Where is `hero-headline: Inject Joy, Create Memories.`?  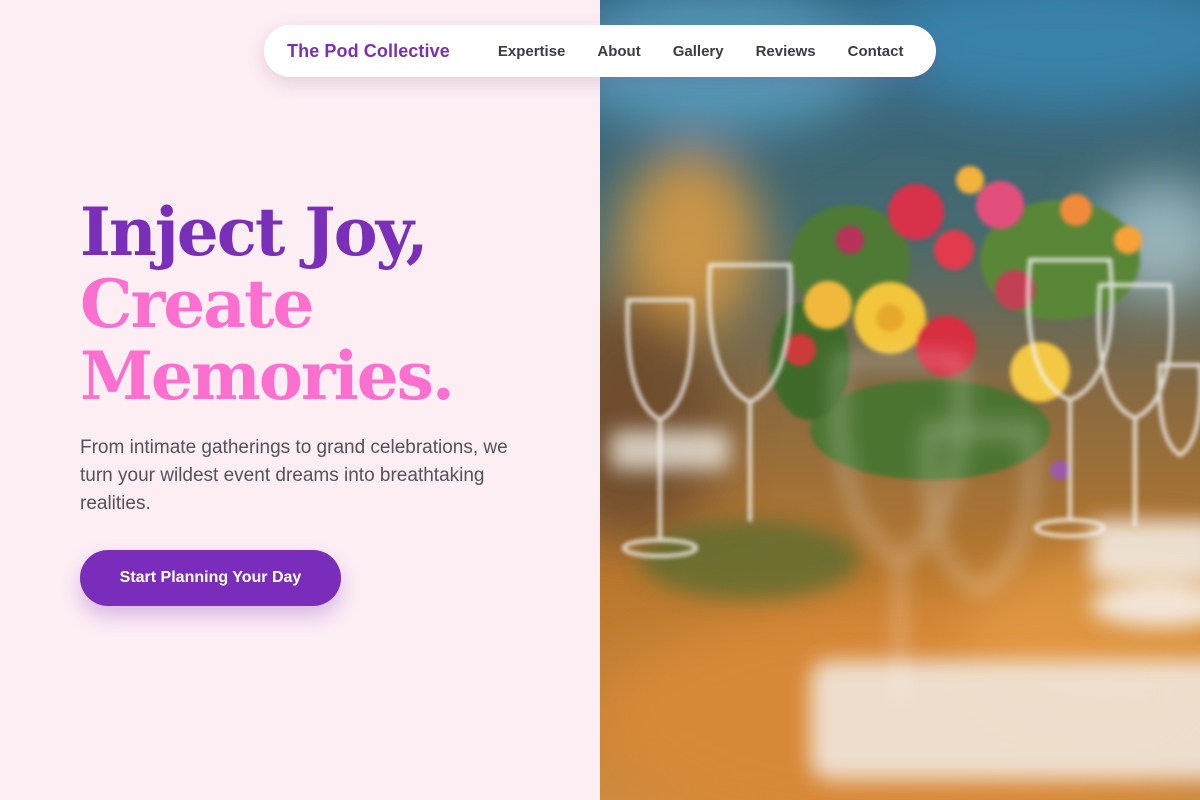 hero-headline: Inject Joy, Create Memories. is located at coordinates (267, 304).